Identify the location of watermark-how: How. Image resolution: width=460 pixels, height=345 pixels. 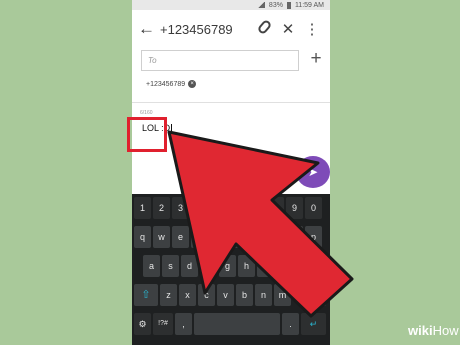
(445, 330).